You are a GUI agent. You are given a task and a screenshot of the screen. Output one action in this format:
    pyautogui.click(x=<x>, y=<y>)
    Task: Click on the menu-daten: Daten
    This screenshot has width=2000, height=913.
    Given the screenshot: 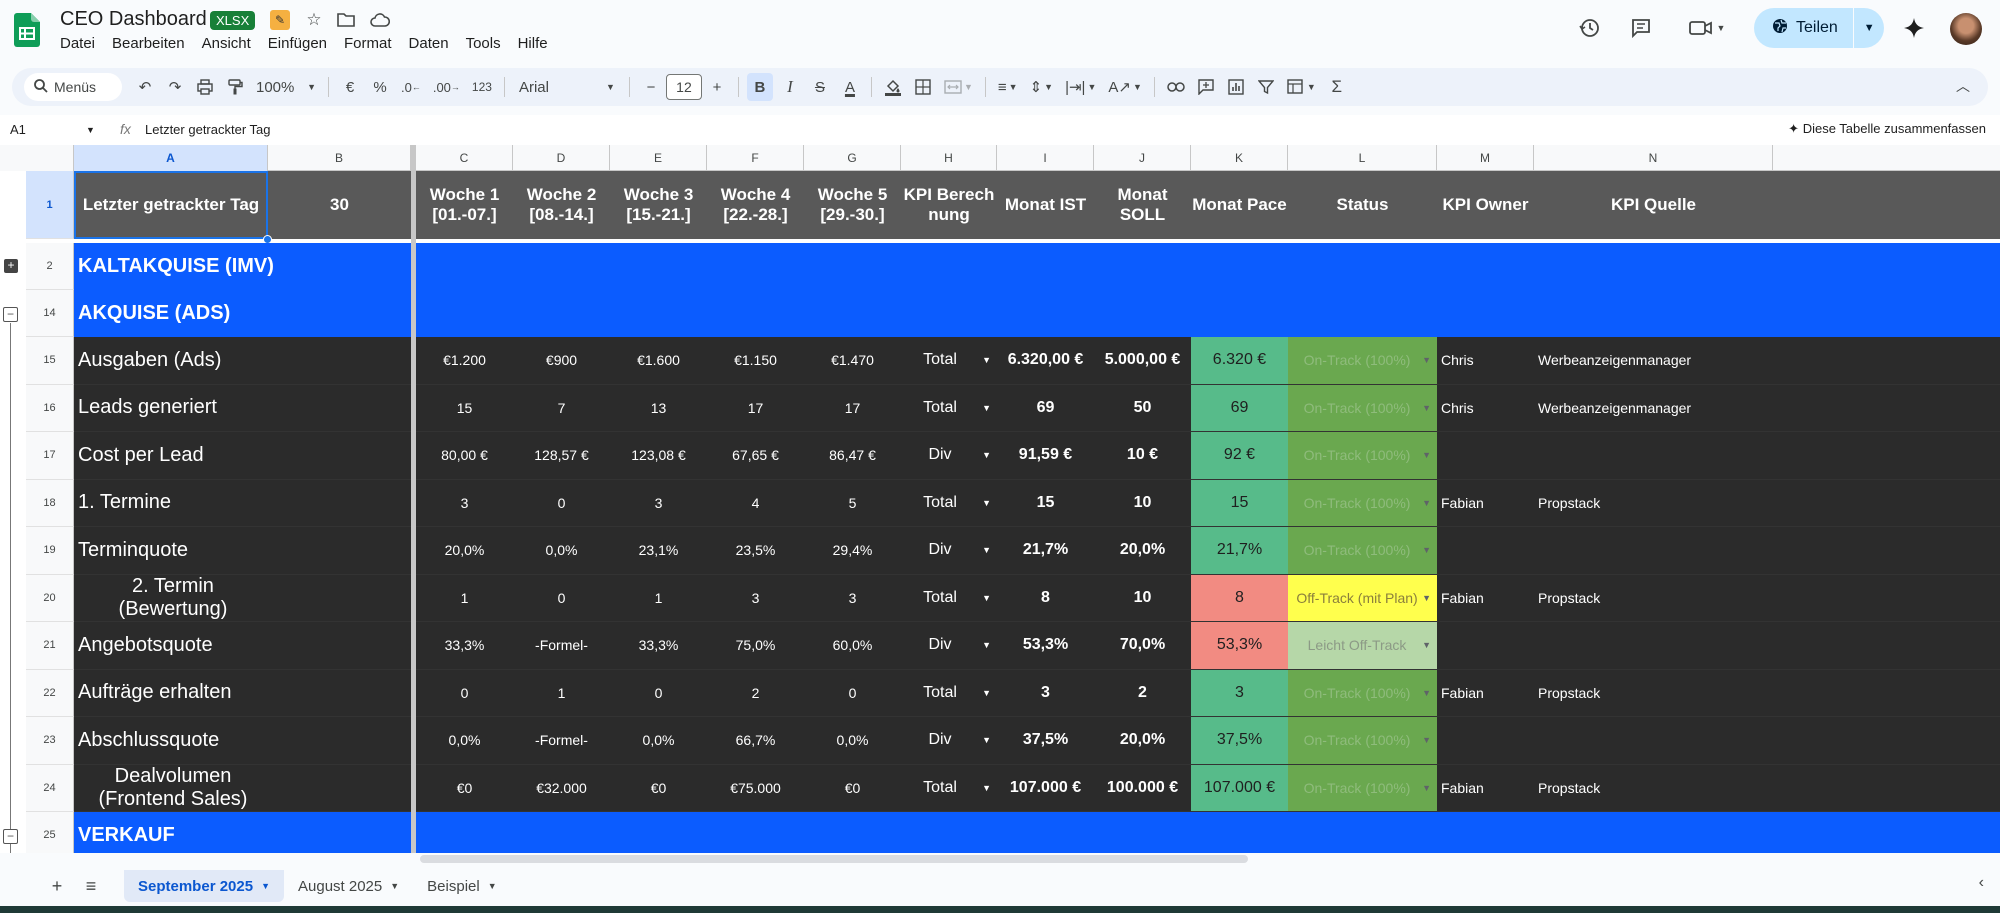 What is the action you would take?
    pyautogui.click(x=433, y=43)
    